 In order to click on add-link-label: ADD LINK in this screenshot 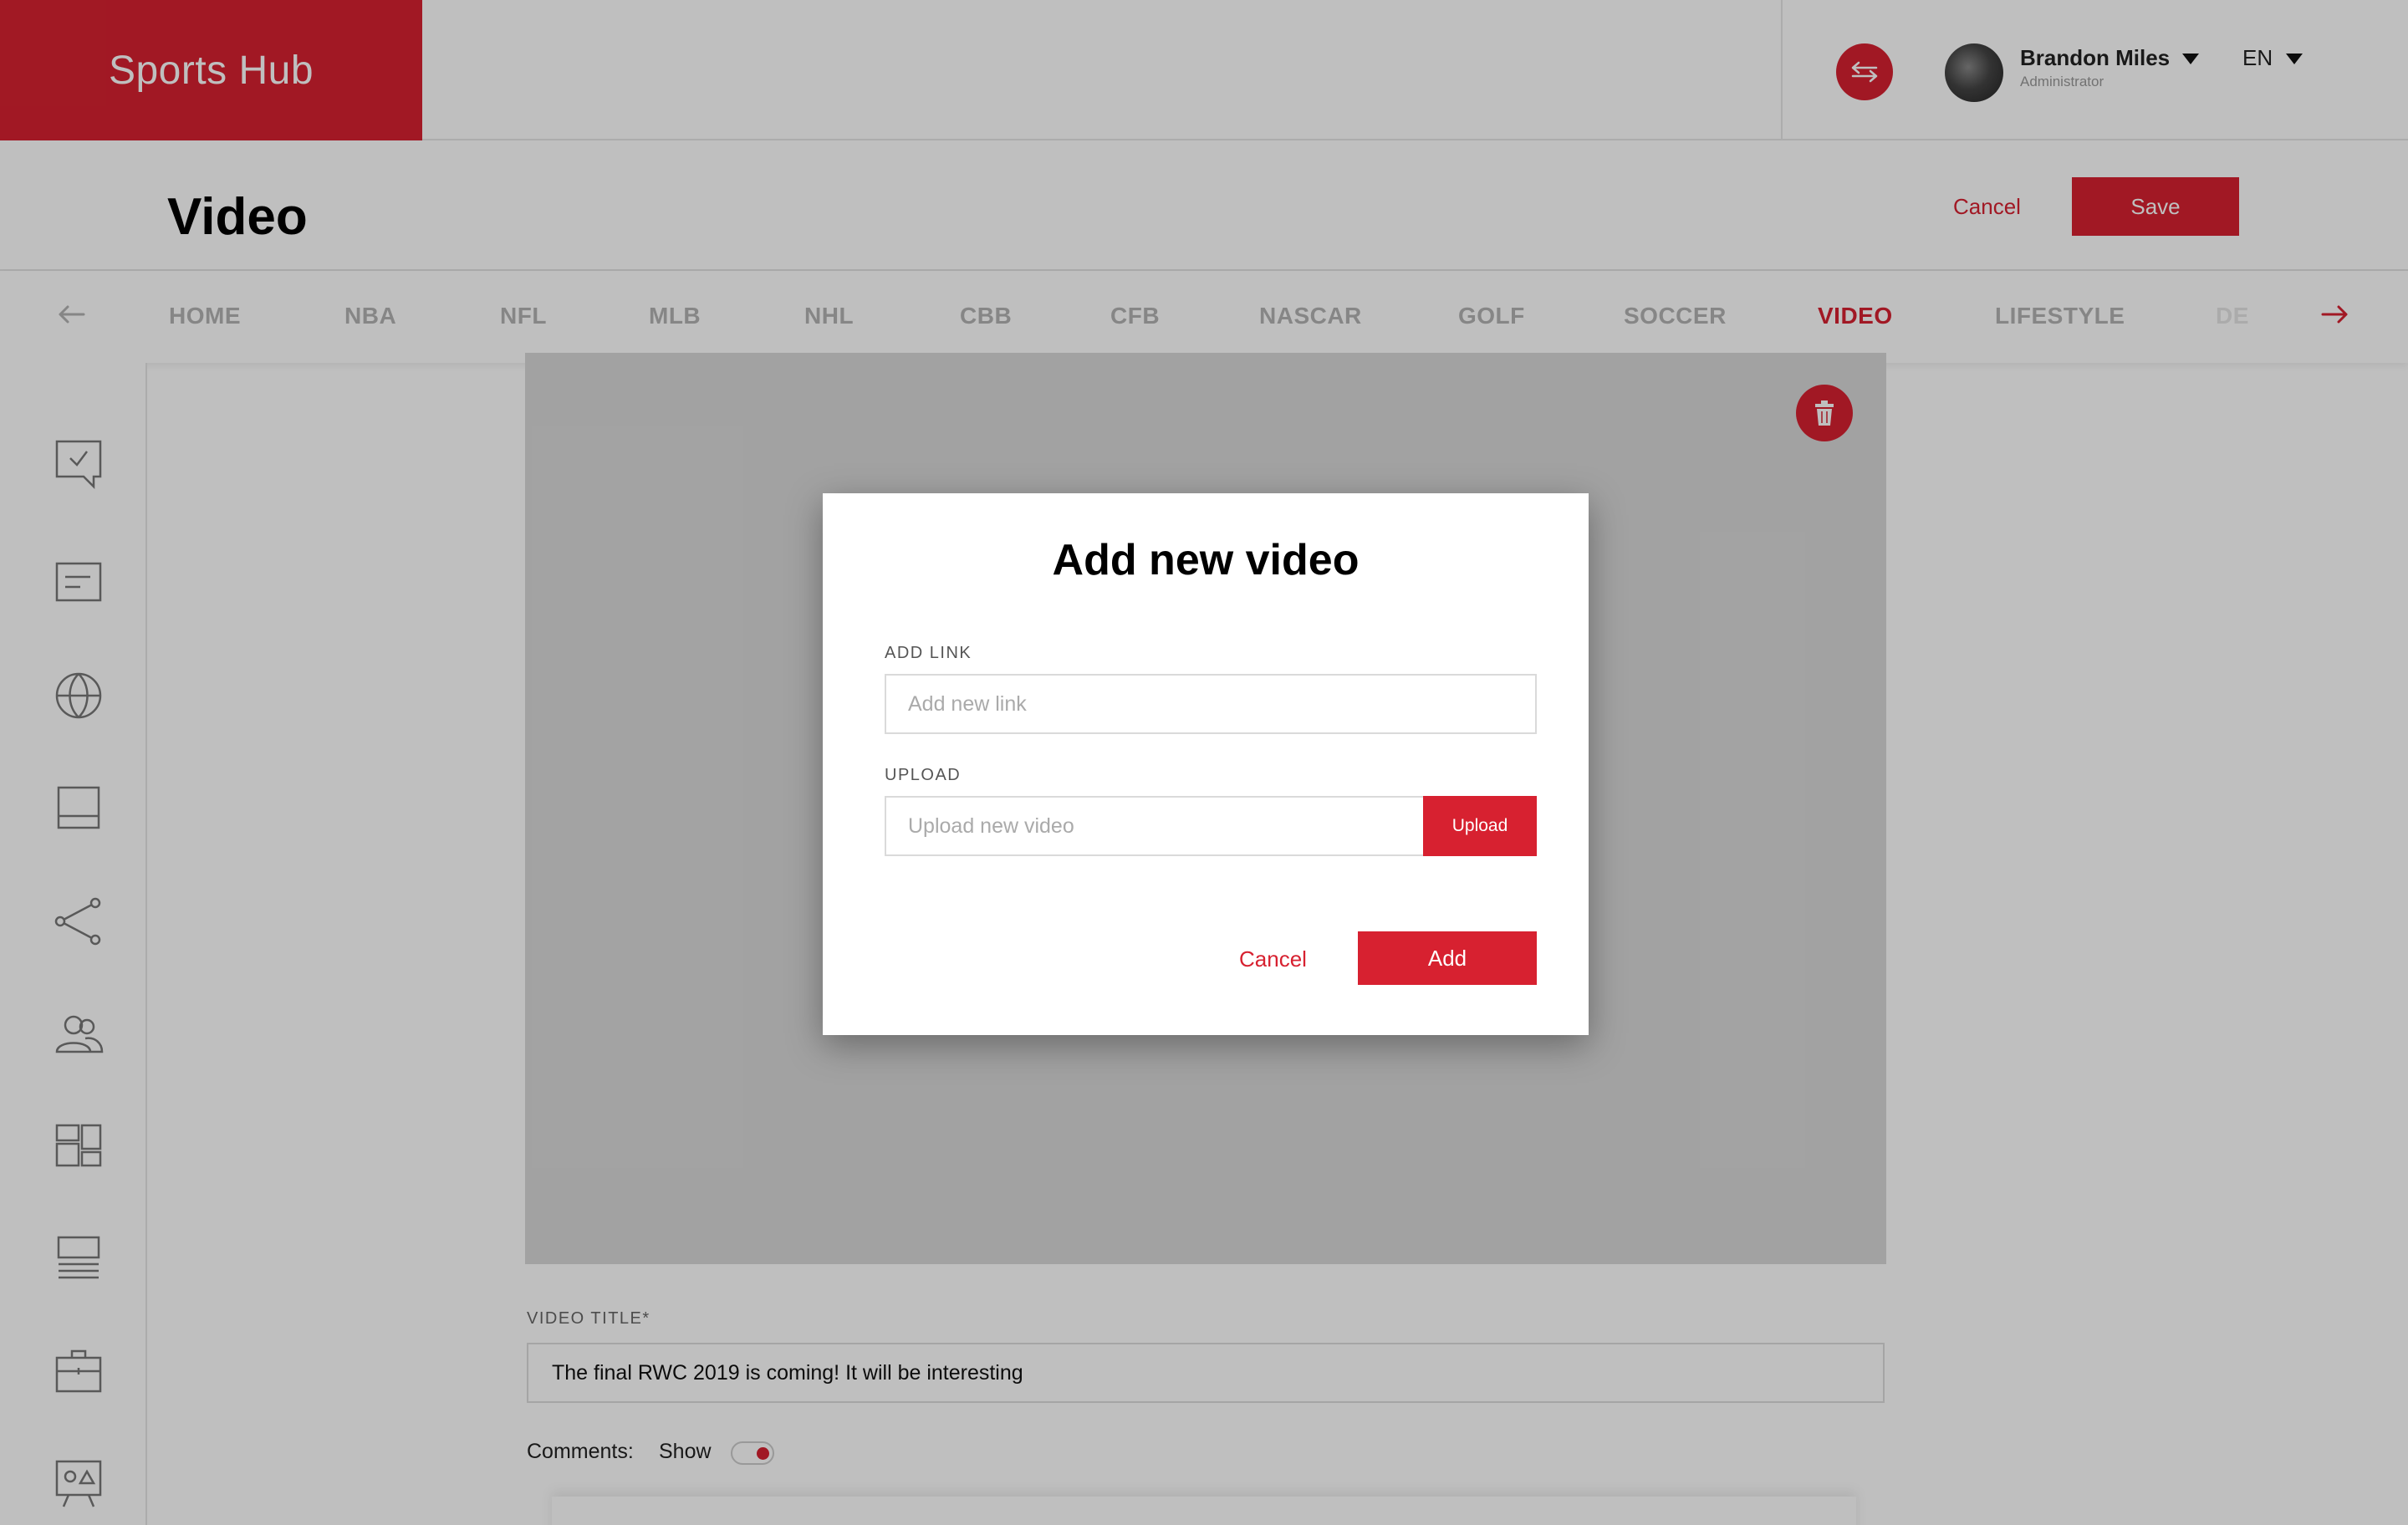, I will do `click(929, 653)`.